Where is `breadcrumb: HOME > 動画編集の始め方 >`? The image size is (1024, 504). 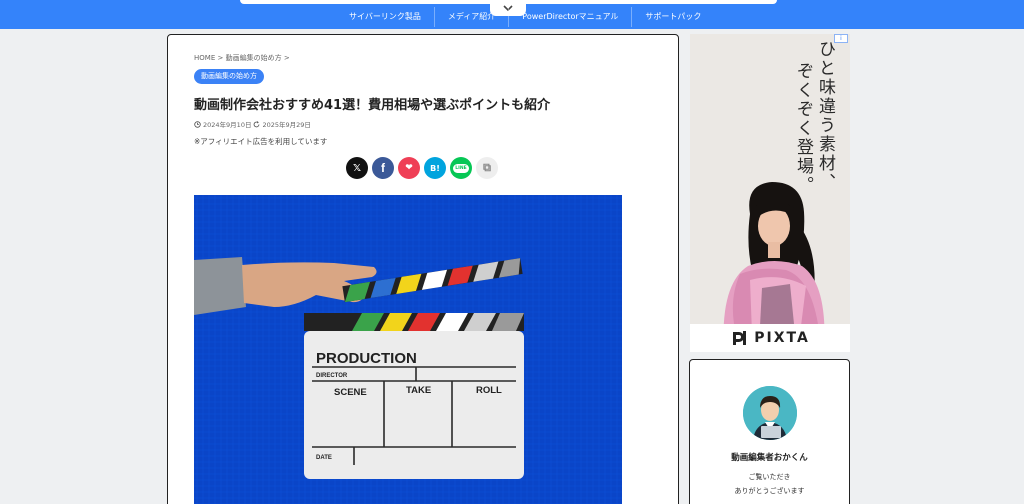
breadcrumb: HOME > 動画編集の始め方 > is located at coordinates (242, 58).